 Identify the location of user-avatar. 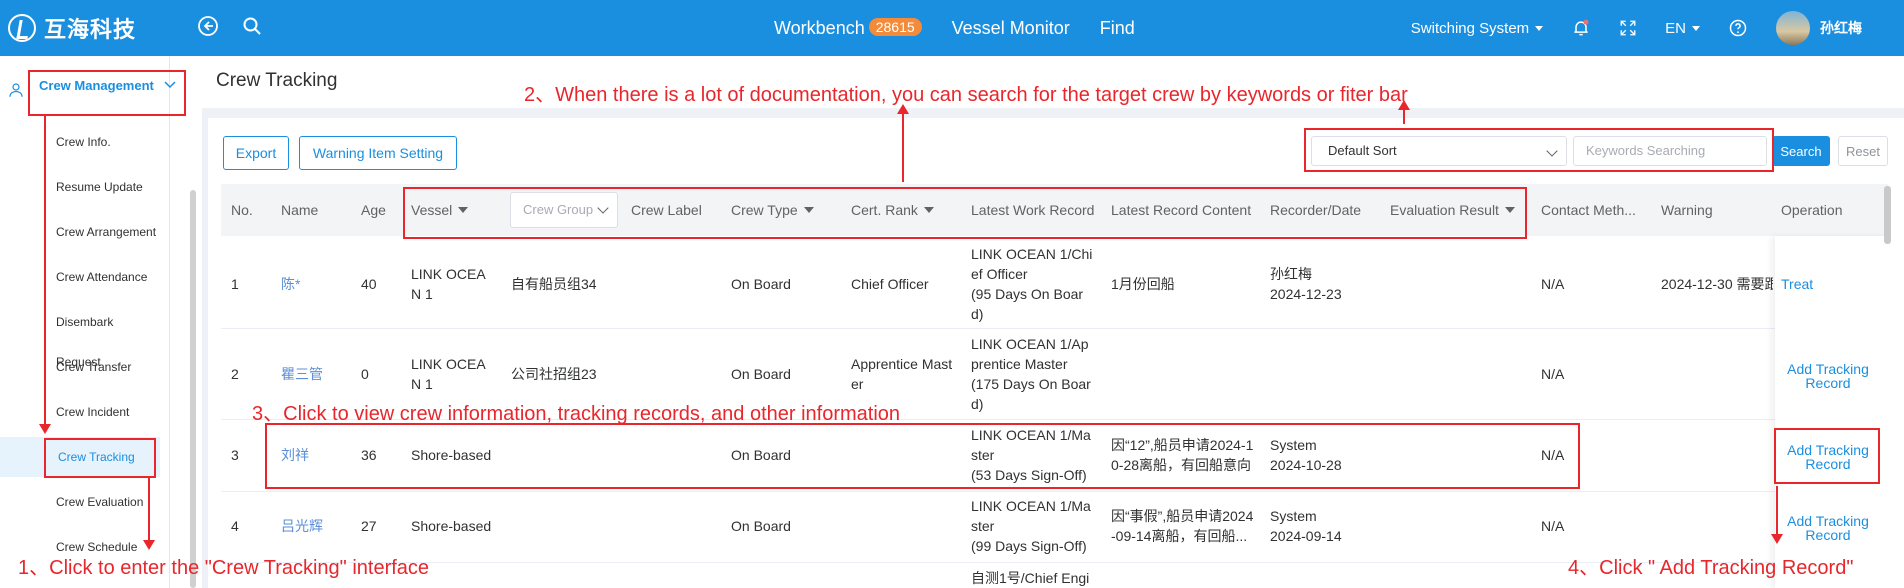
(1793, 28).